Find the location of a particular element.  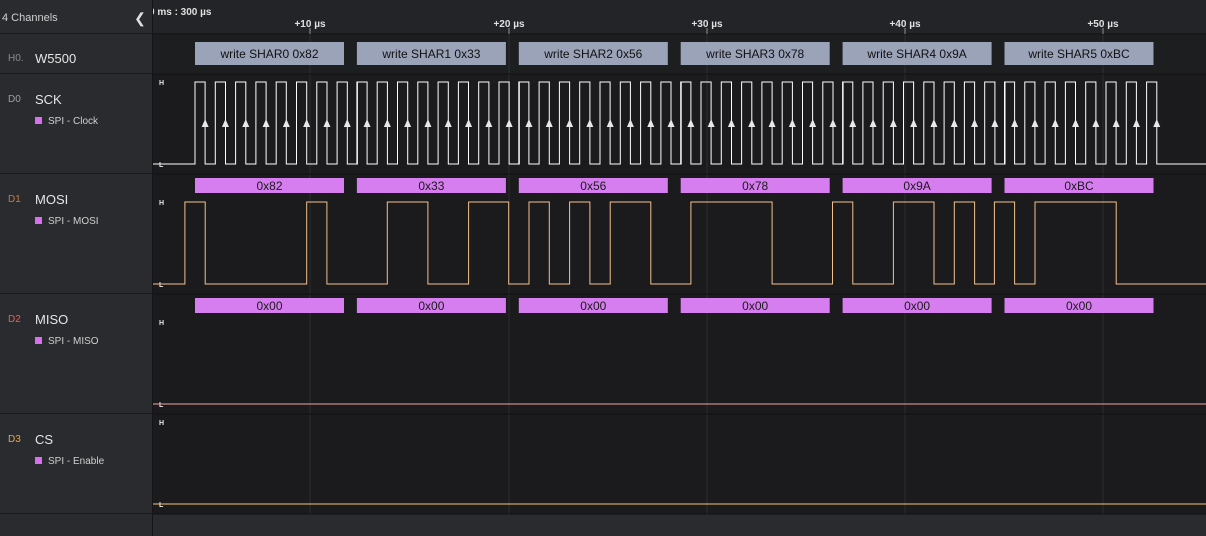

analyzer-tag: SPI - Enable is located at coordinates (69, 461).